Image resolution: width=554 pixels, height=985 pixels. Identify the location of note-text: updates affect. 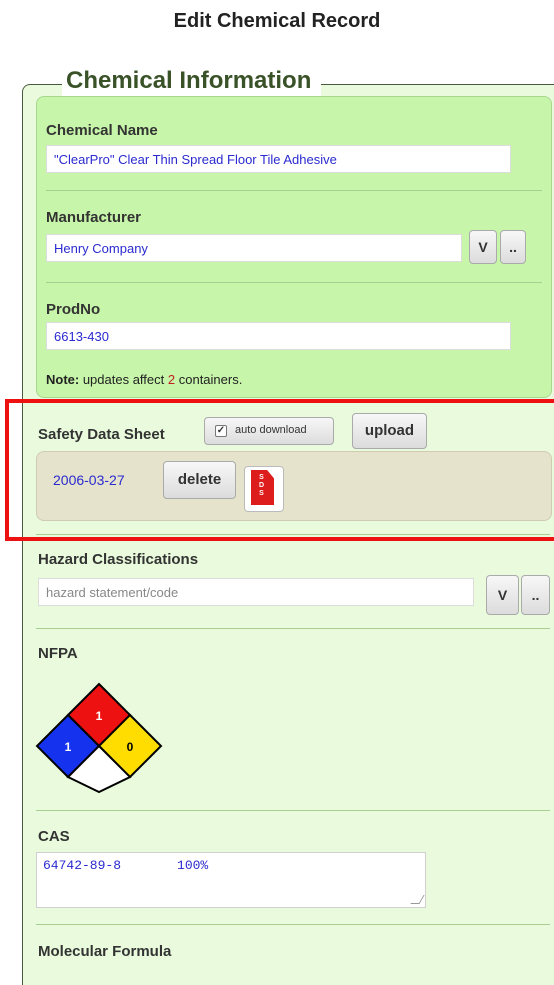
(123, 379).